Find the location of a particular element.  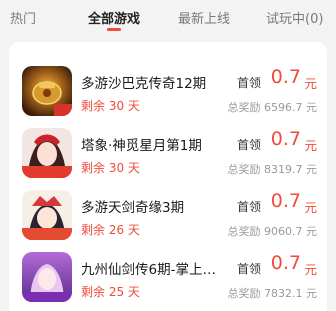

tab-trying: 试玩中(0) is located at coordinates (294, 17).